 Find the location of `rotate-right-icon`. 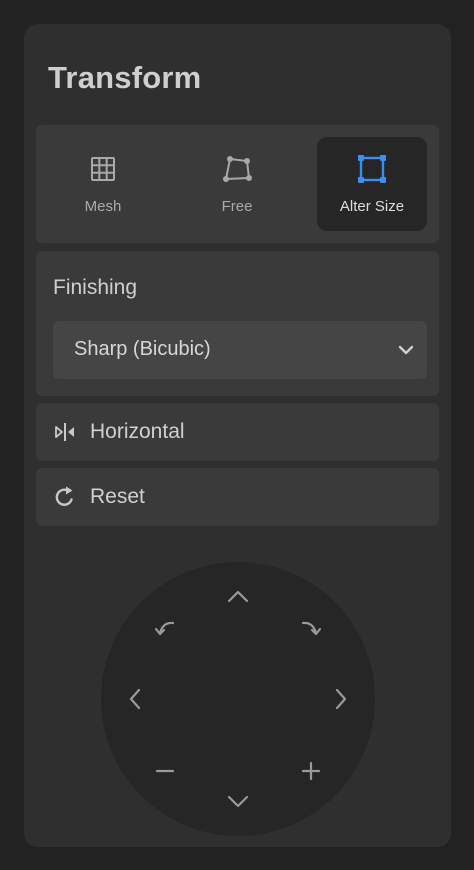

rotate-right-icon is located at coordinates (311, 628).